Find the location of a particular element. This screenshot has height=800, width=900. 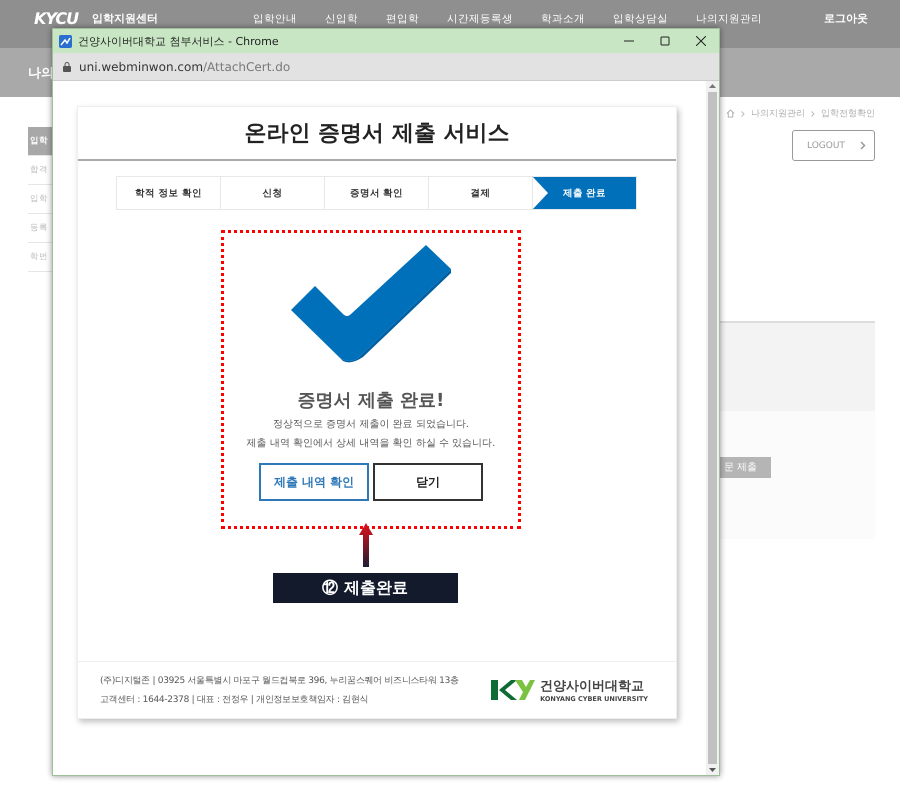

page-title: 나의 is located at coordinates (41, 73).